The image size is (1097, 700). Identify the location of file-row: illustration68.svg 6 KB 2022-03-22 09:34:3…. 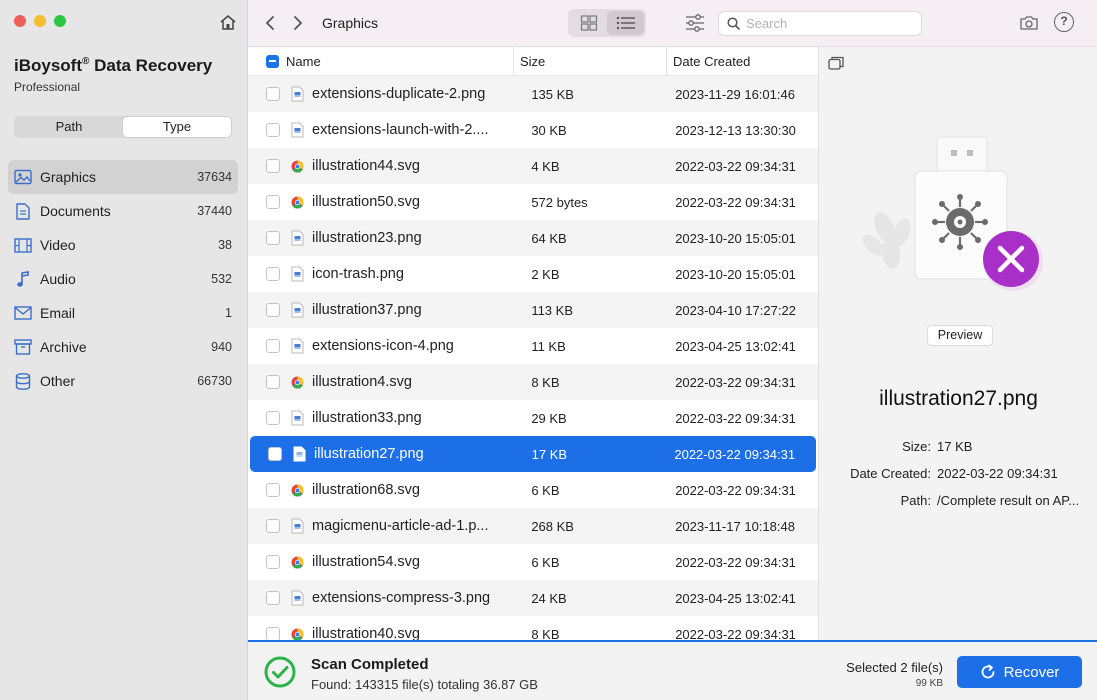
(533, 490).